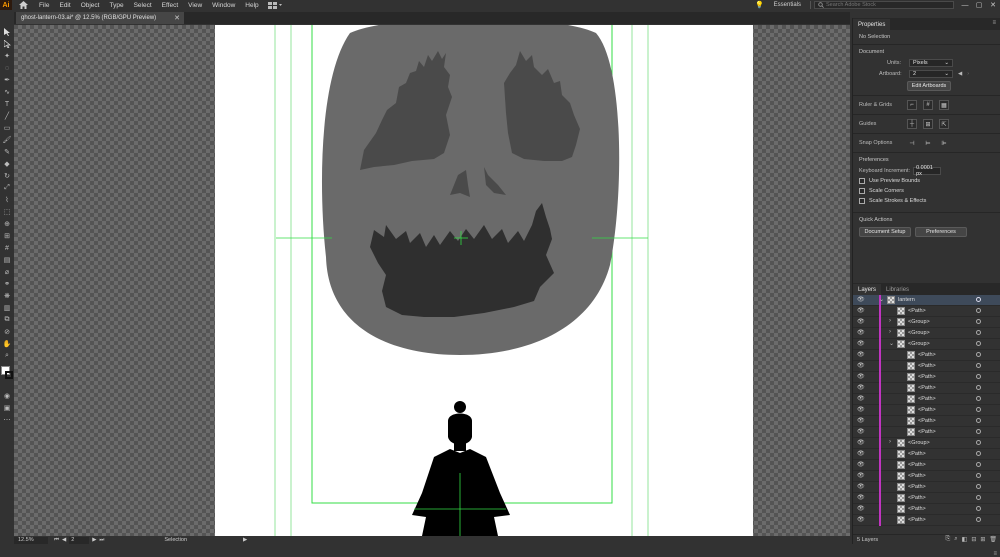 The image size is (1000, 557). Describe the element at coordinates (944, 143) in the screenshot. I see `snap-to-glyph-icon: ⊫` at that location.